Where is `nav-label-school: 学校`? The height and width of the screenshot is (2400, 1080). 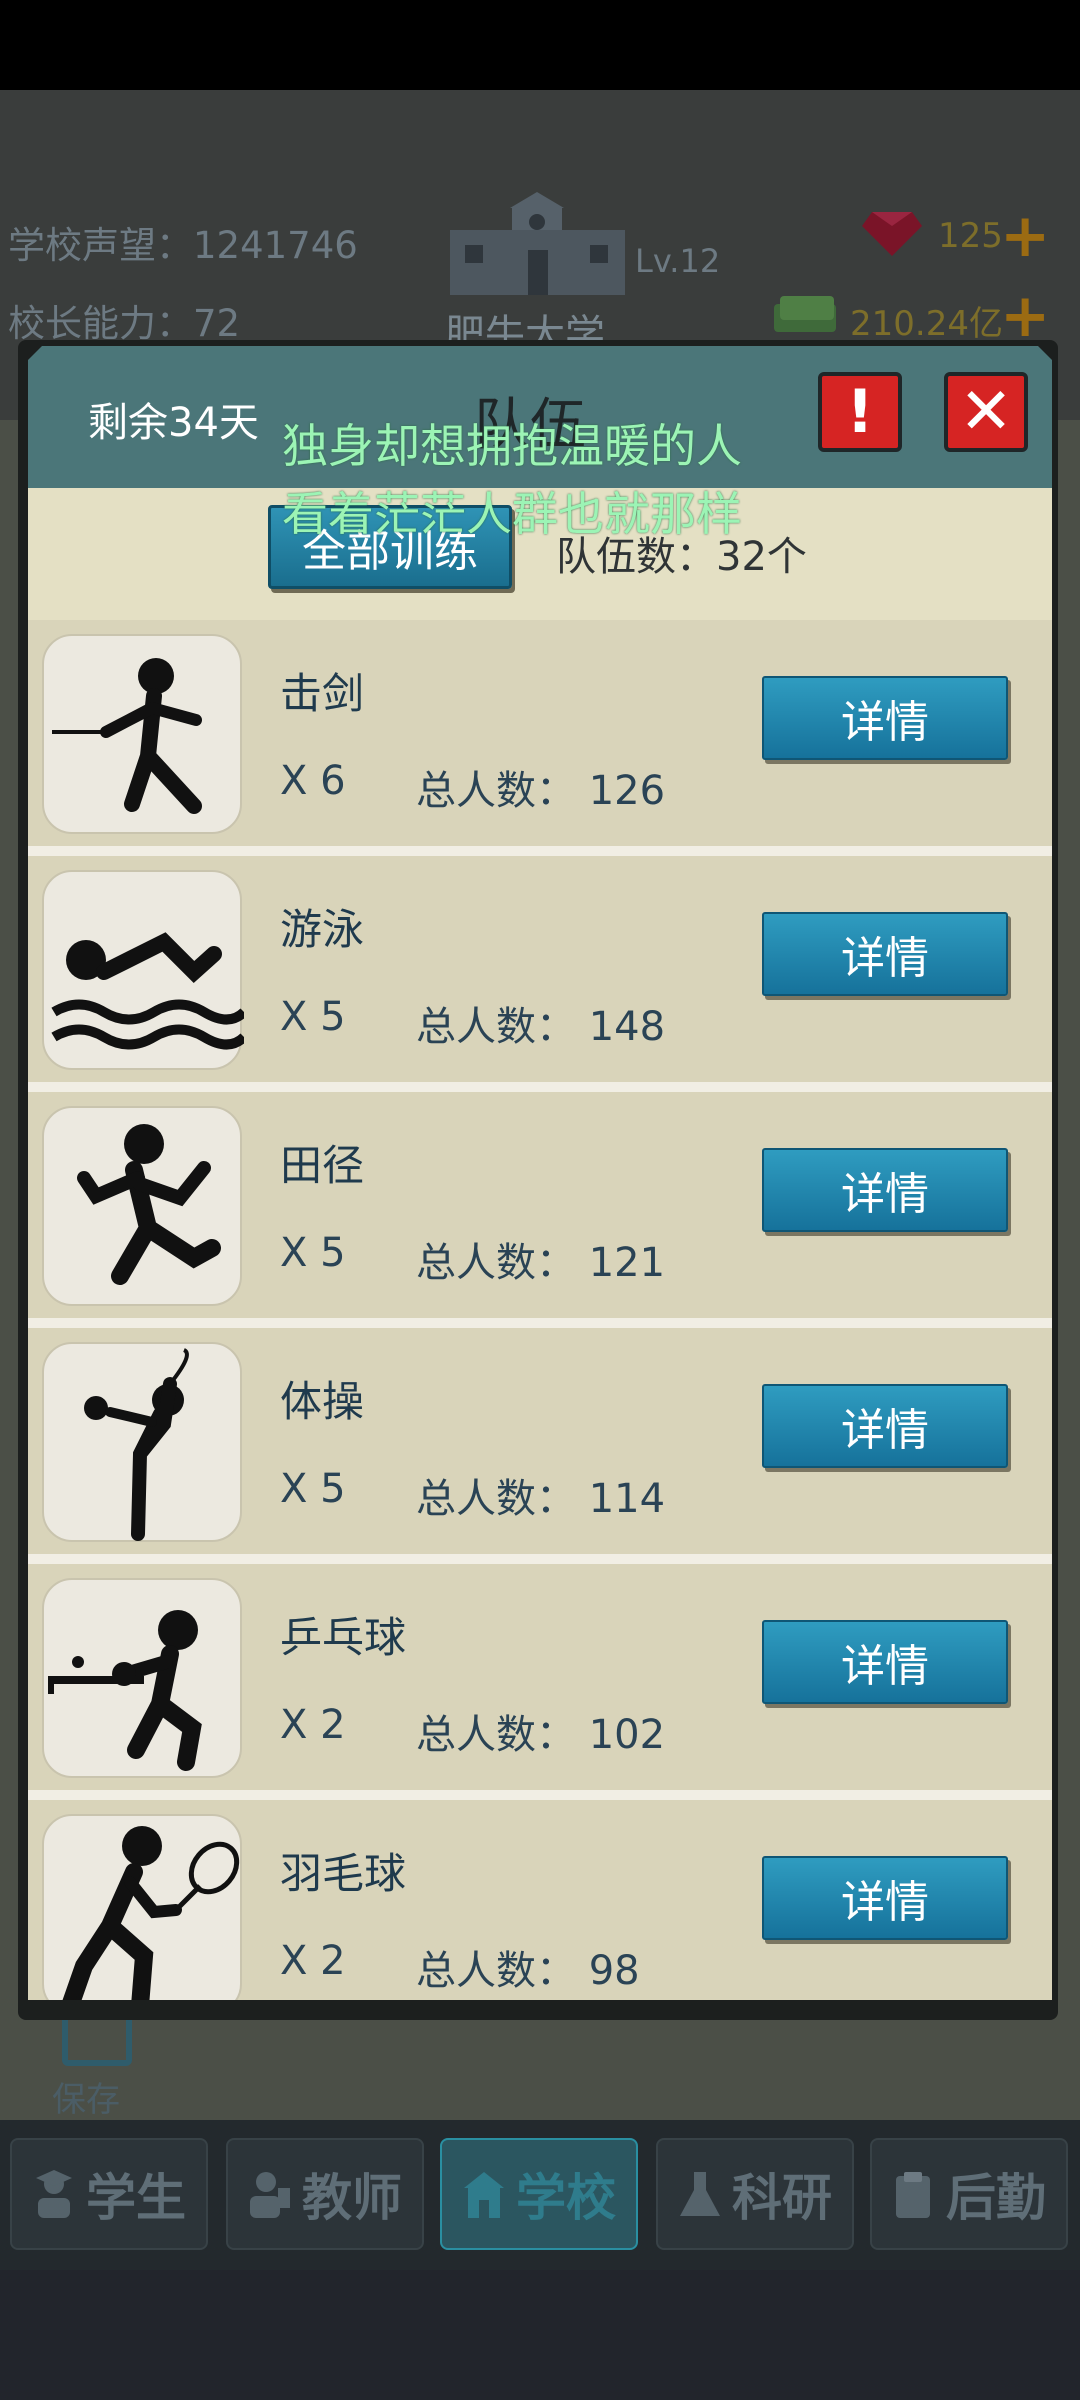 nav-label-school: 学校 is located at coordinates (566, 2198).